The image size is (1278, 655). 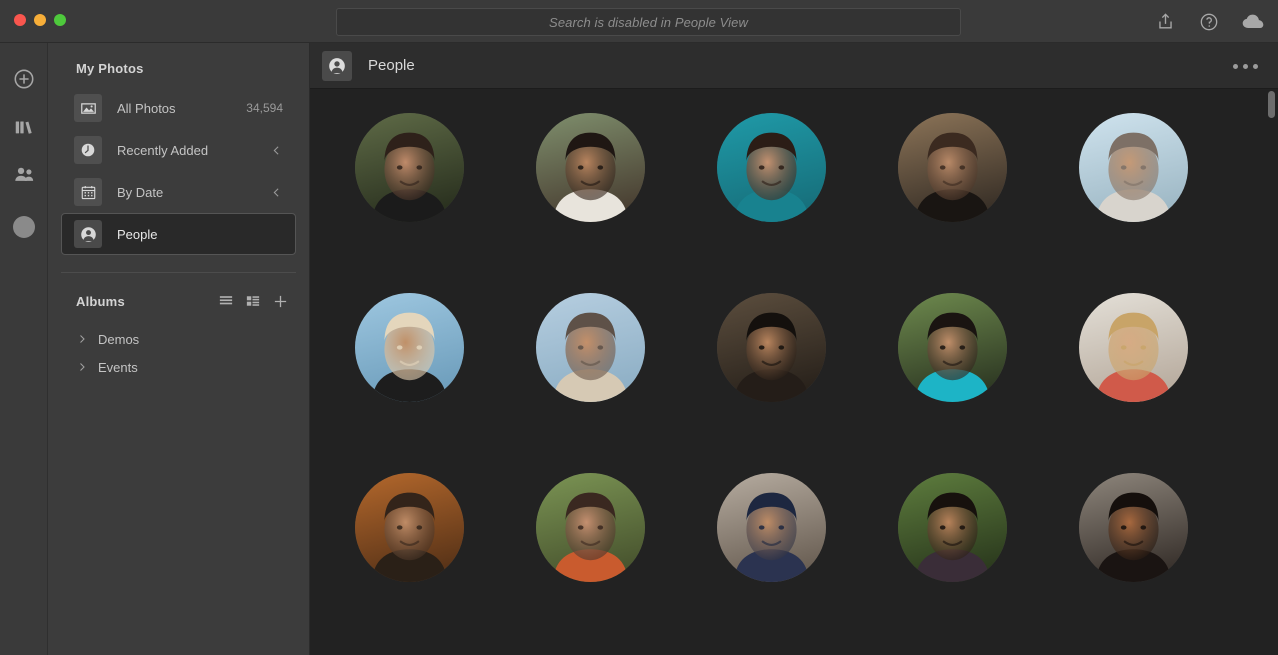 What do you see at coordinates (140, 192) in the screenshot?
I see `sidebar-item-label: By Date` at bounding box center [140, 192].